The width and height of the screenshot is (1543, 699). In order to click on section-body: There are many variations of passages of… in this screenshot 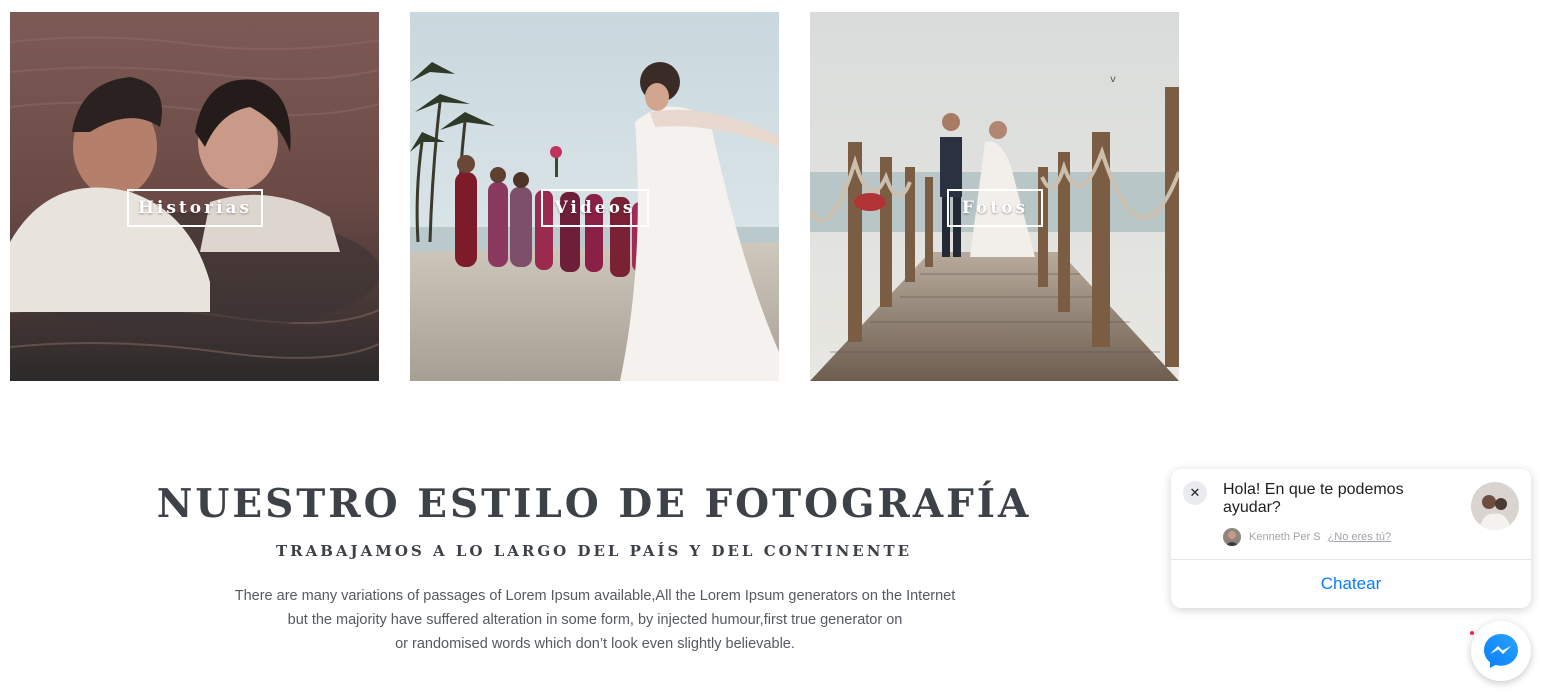, I will do `click(595, 620)`.